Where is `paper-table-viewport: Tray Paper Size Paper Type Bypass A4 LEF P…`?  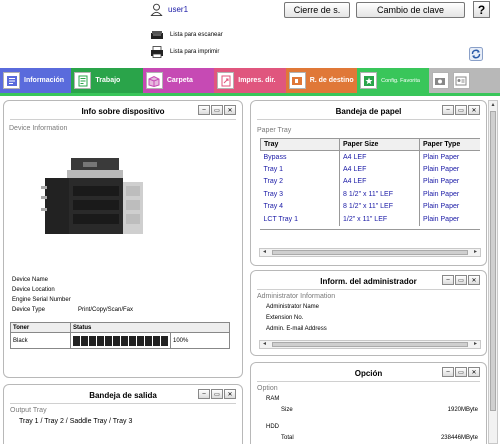 paper-table-viewport: Tray Paper Size Paper Type Bypass A4 LEF P… is located at coordinates (370, 184).